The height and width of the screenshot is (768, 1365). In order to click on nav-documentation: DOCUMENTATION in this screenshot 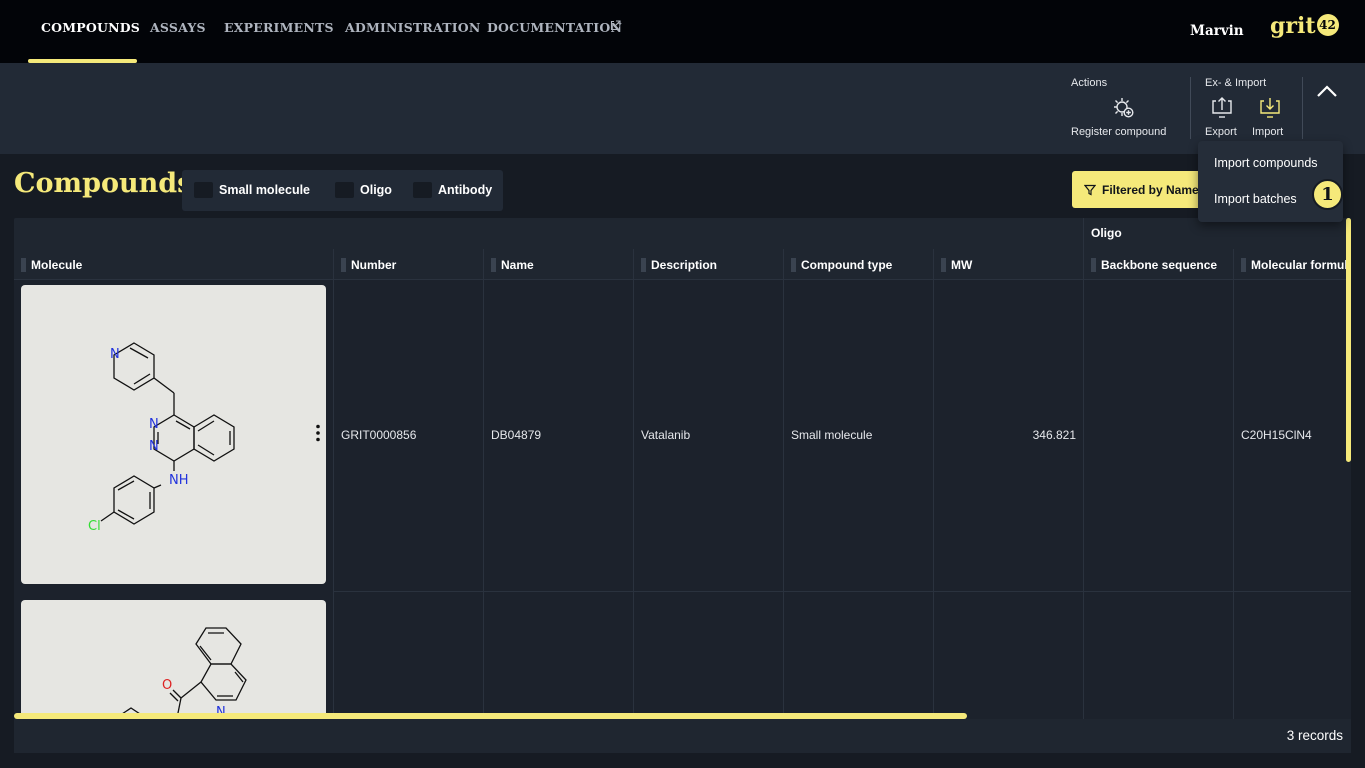, I will do `click(554, 27)`.